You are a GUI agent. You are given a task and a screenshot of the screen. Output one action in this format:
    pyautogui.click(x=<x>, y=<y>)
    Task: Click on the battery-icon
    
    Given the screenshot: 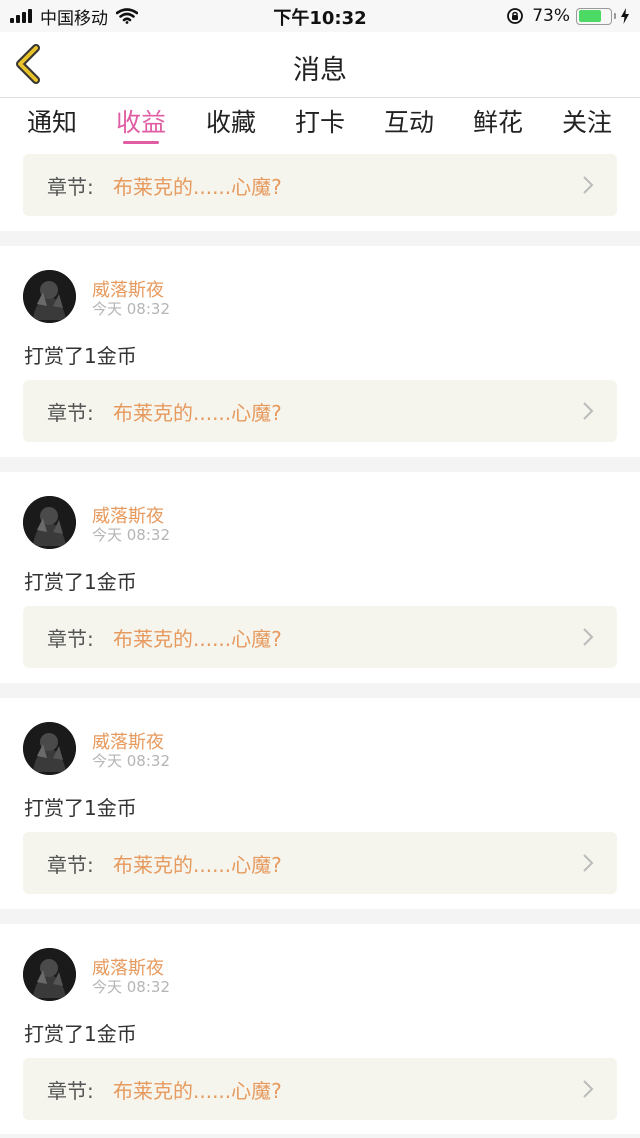 What is the action you would take?
    pyautogui.click(x=594, y=16)
    